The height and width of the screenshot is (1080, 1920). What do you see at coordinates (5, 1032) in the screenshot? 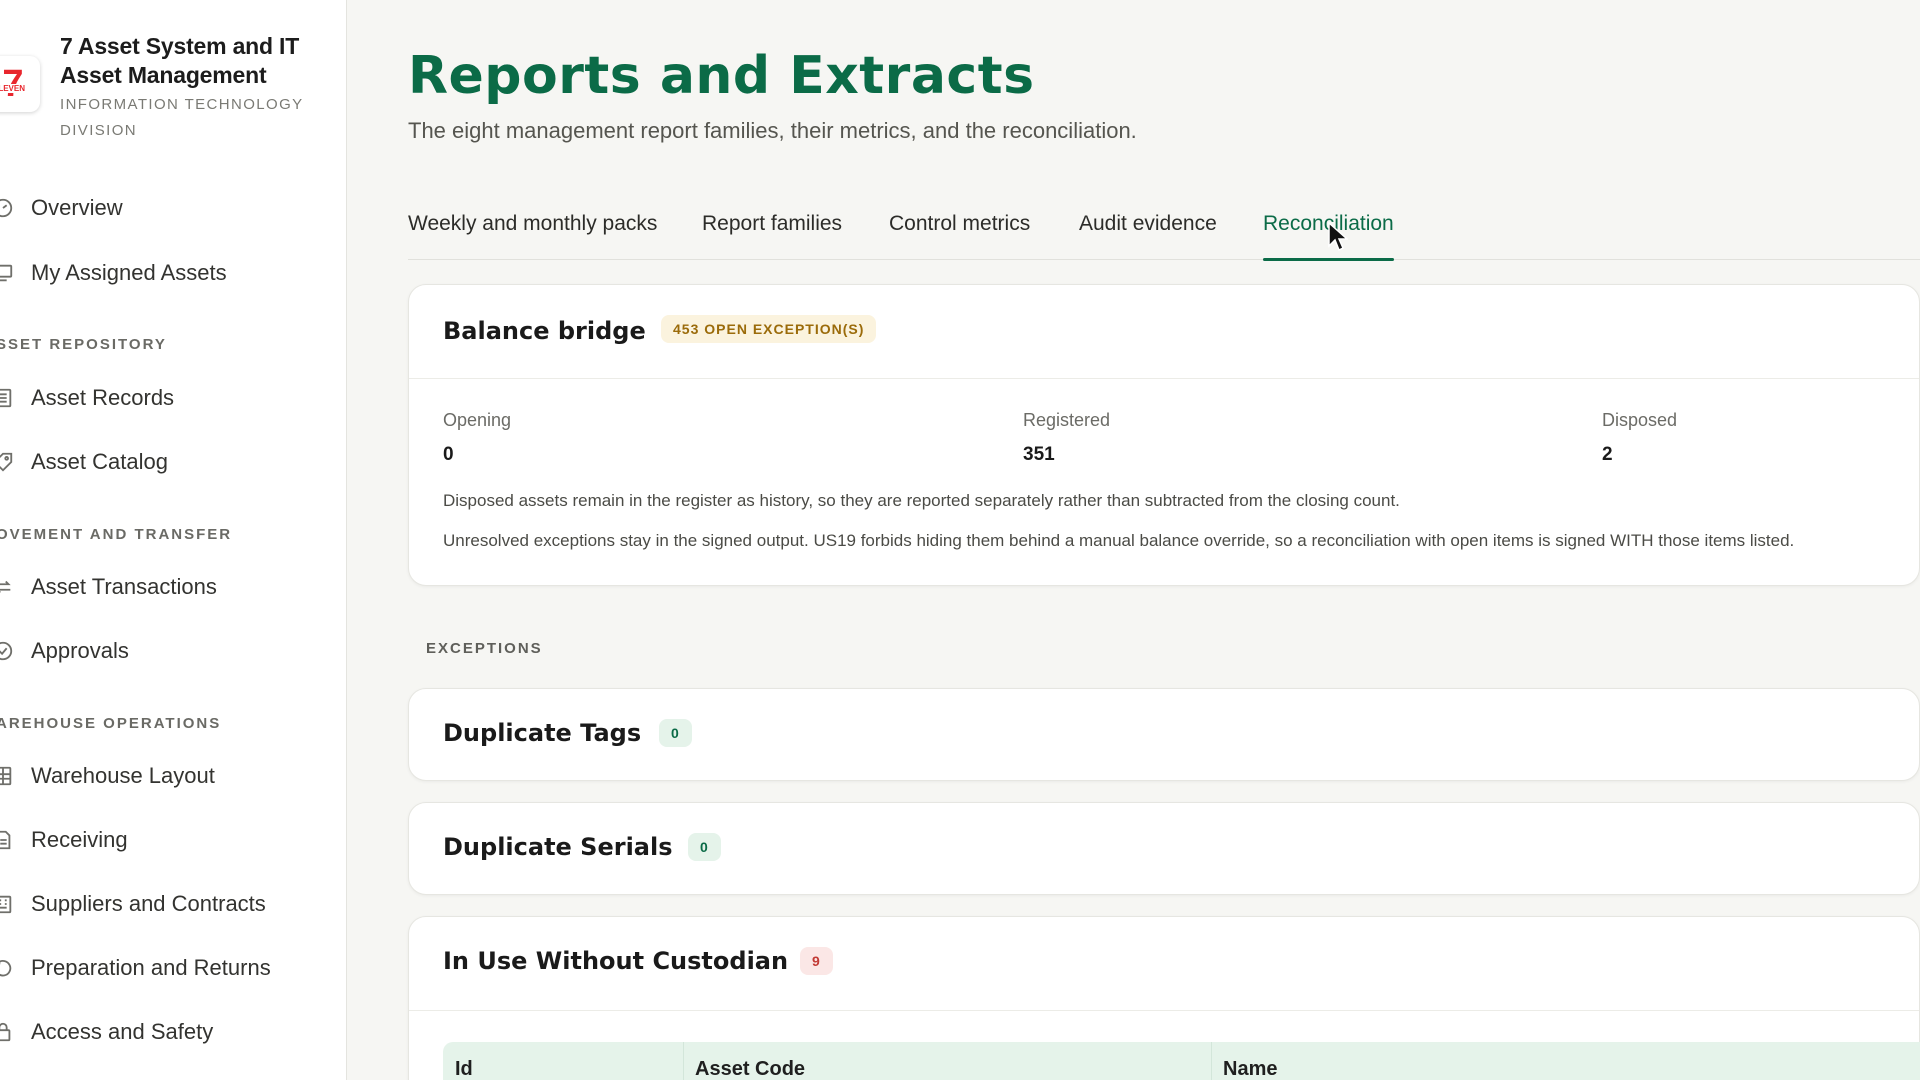
I see `lock-icon` at bounding box center [5, 1032].